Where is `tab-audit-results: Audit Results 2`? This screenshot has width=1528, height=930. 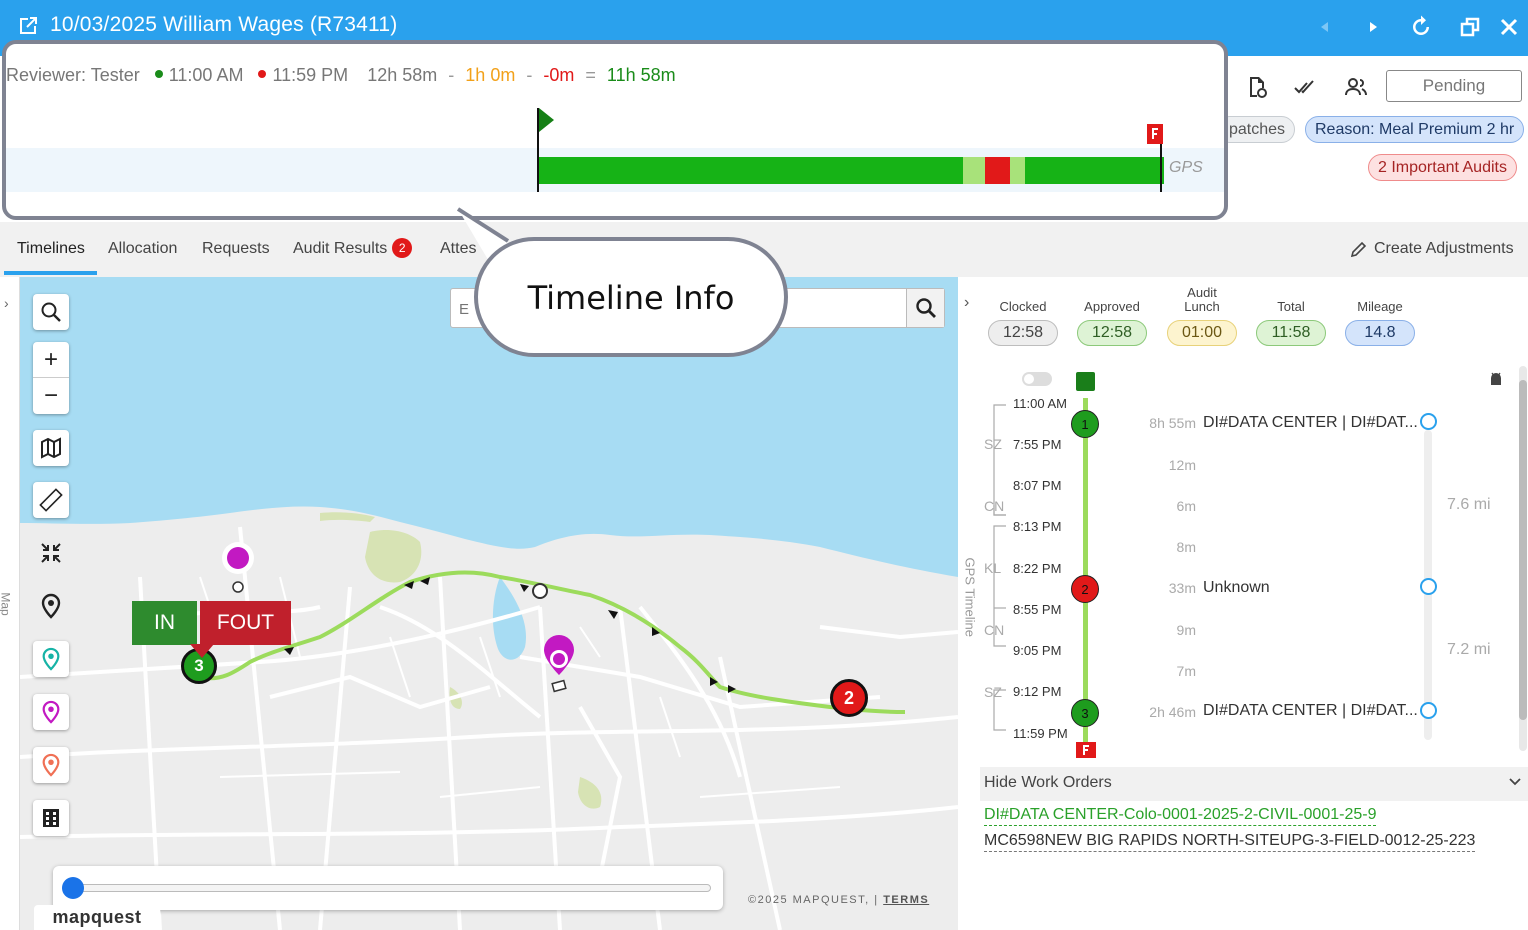 tab-audit-results: Audit Results 2 is located at coordinates (353, 248).